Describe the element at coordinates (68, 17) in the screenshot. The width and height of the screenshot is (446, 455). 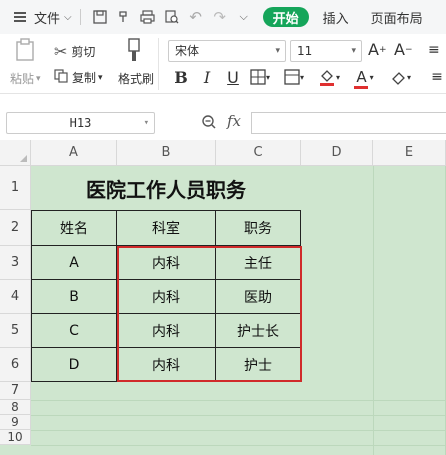
I see `chevron-down-icon: ⌵` at that location.